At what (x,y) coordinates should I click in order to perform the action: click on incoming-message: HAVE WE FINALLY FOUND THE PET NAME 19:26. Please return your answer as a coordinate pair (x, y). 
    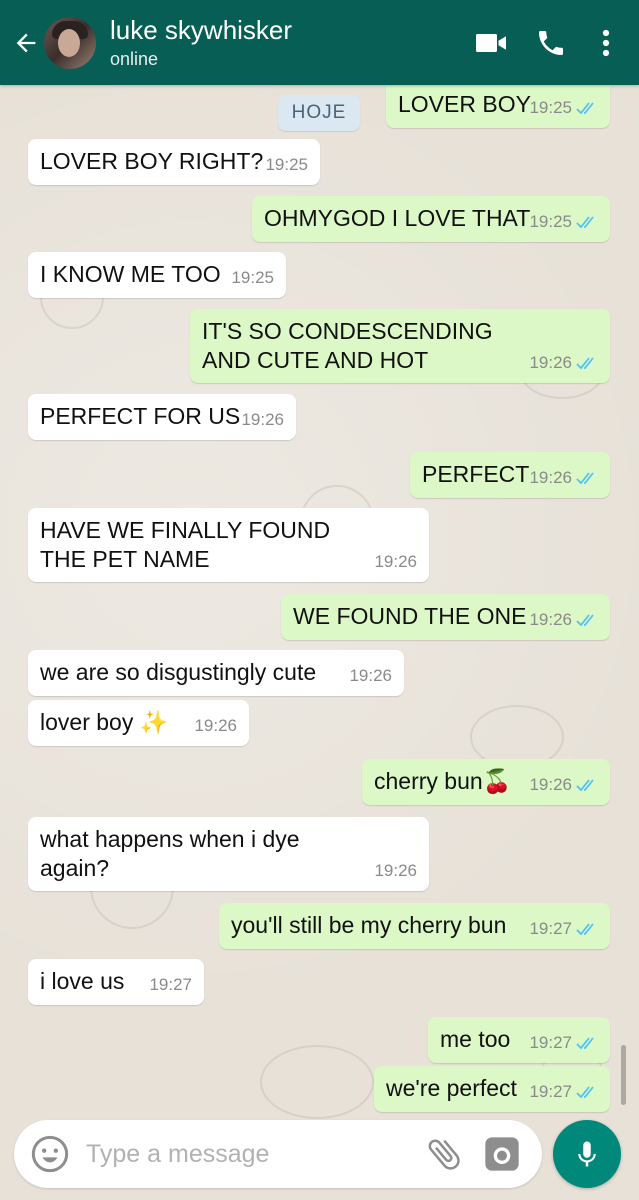
    Looking at the image, I should click on (228, 545).